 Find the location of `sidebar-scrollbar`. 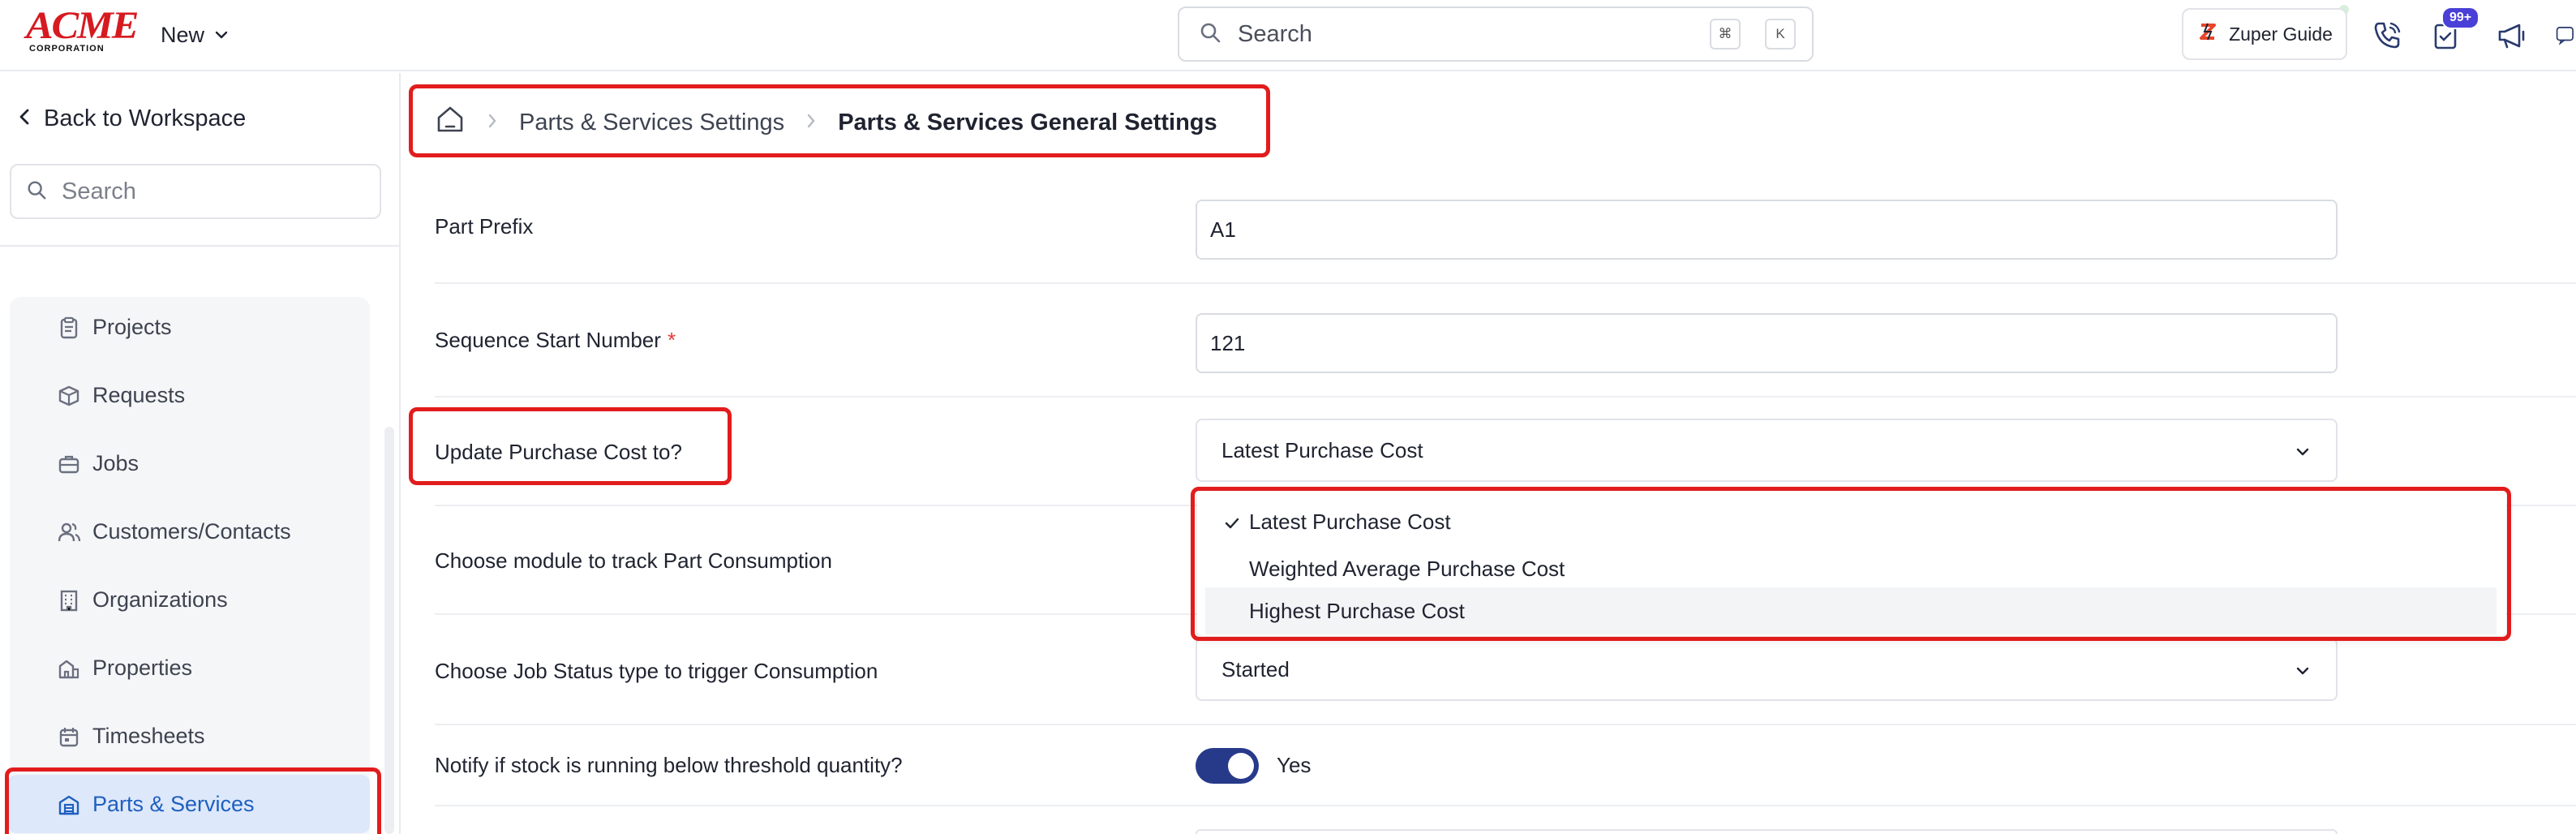

sidebar-scrollbar is located at coordinates (389, 631).